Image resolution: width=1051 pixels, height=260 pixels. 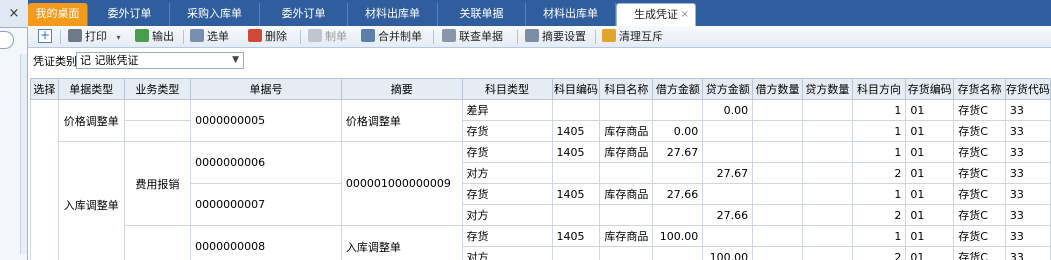 I want to click on col-subject-name: 科目名称, so click(x=626, y=89).